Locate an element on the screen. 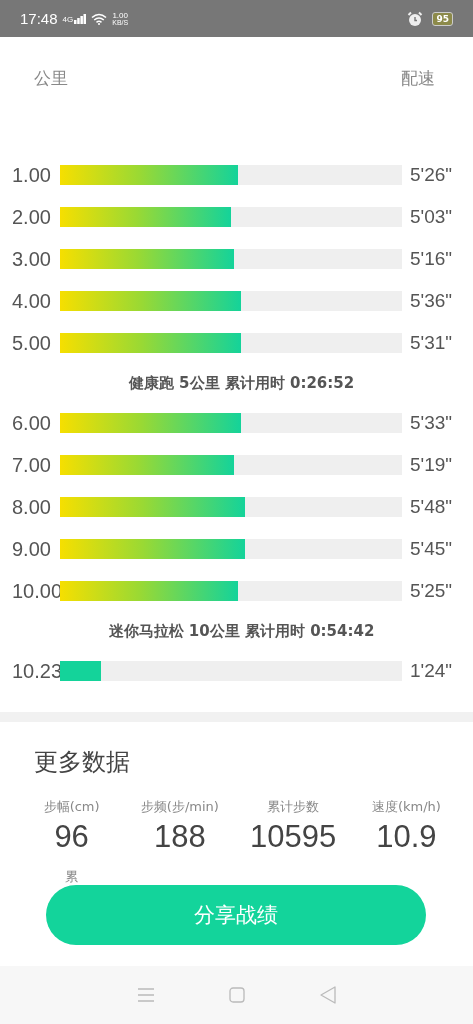  pace-value: 5'16" is located at coordinates (432, 259).